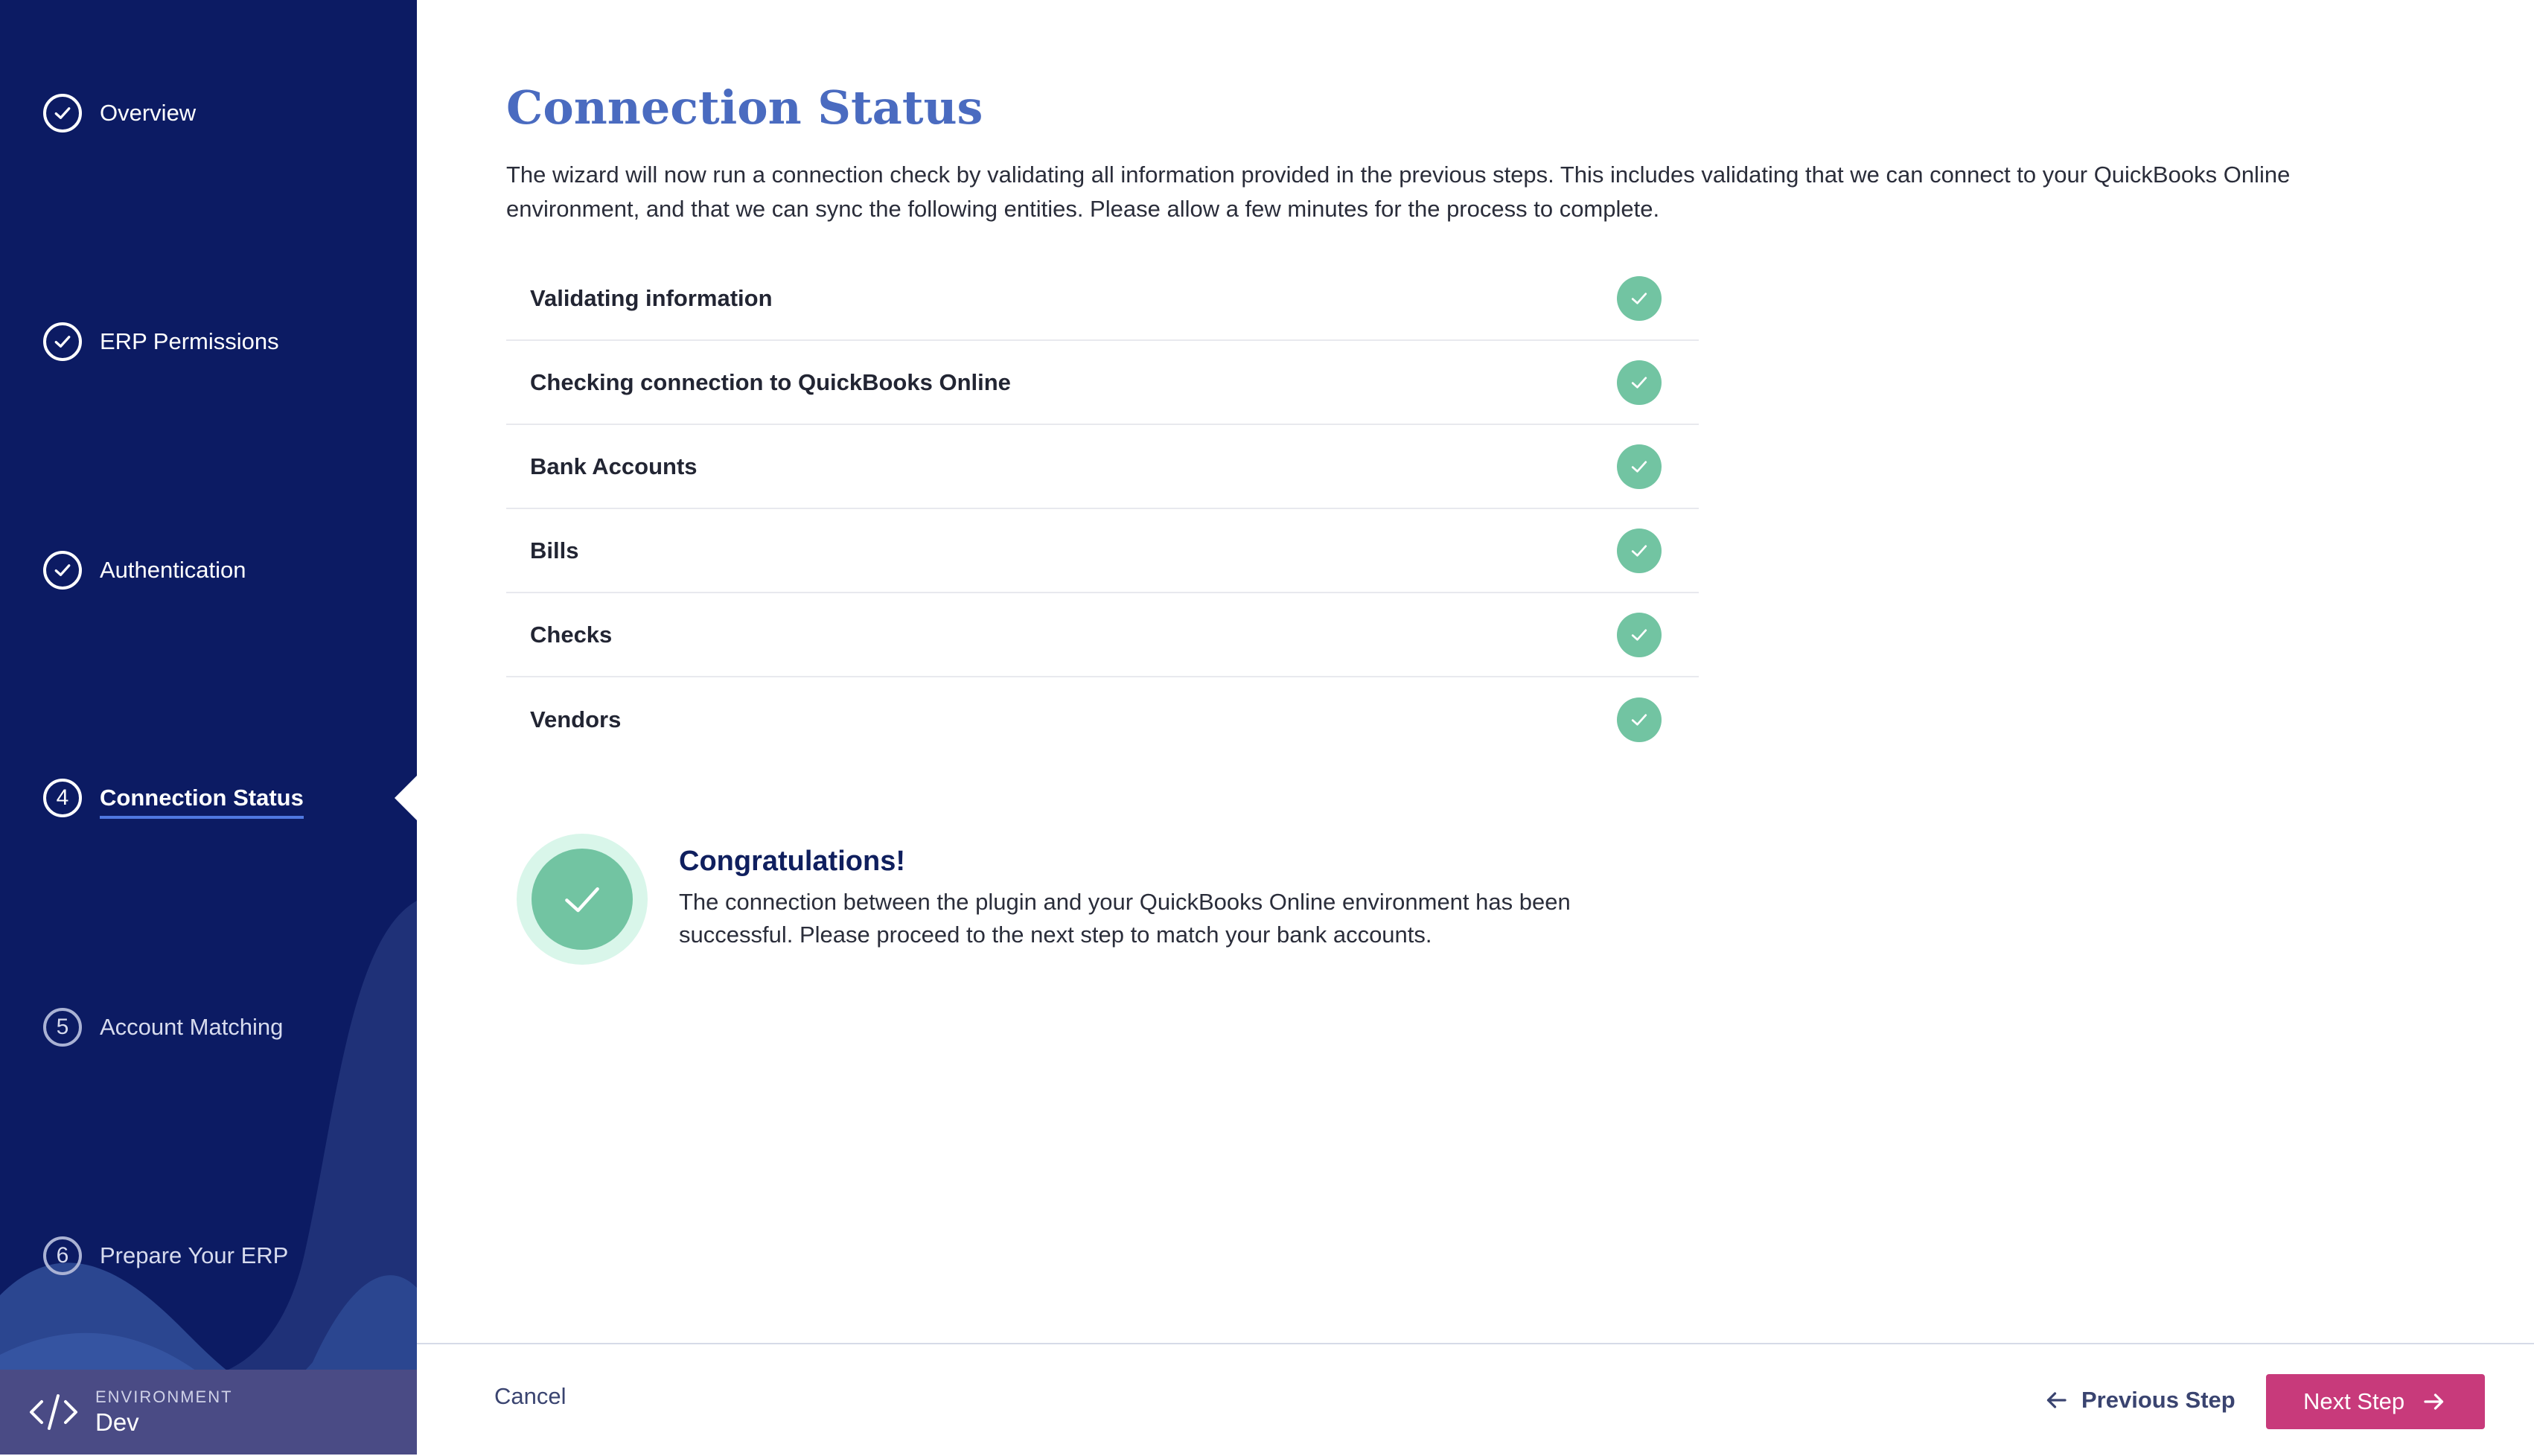  What do you see at coordinates (576, 719) in the screenshot?
I see `check-label: Vendors` at bounding box center [576, 719].